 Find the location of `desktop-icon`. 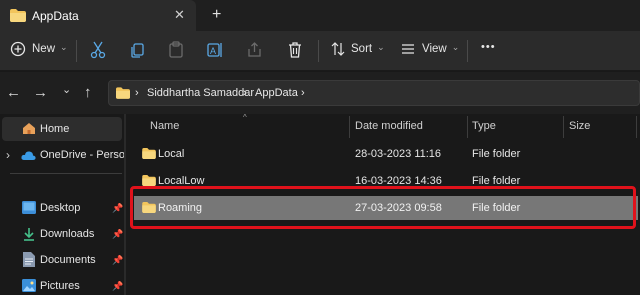

desktop-icon is located at coordinates (29, 207).